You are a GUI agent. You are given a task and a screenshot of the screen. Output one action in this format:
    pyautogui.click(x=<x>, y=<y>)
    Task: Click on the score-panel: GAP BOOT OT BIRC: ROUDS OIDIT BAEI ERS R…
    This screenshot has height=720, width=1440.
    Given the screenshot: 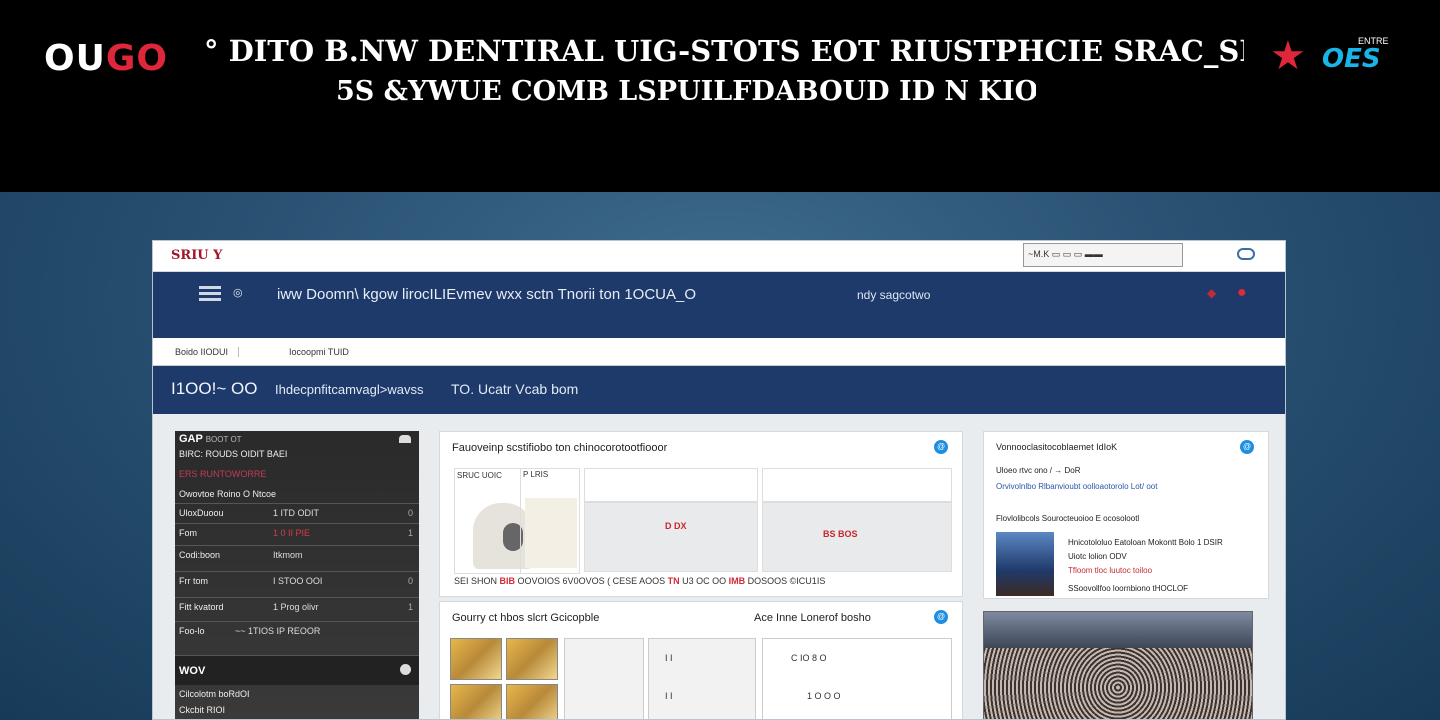 What is the action you would take?
    pyautogui.click(x=297, y=575)
    